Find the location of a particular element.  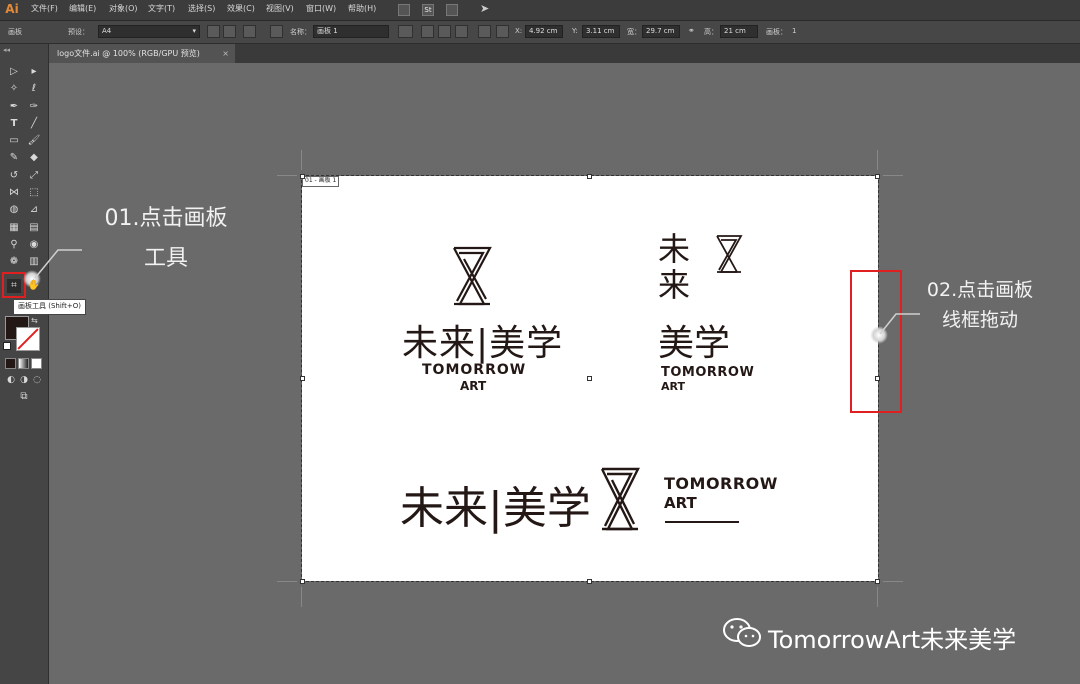

logo-english-line1: TOMORROW is located at coordinates (474, 370).